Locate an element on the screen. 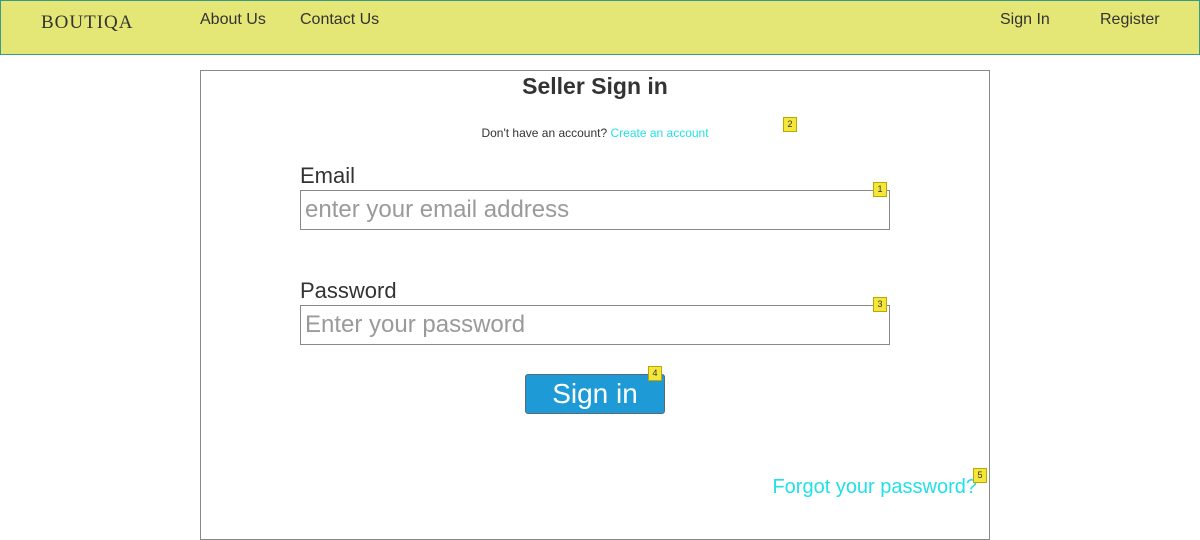 This screenshot has width=1200, height=540. annotation-marker-2: 2 is located at coordinates (790, 124).